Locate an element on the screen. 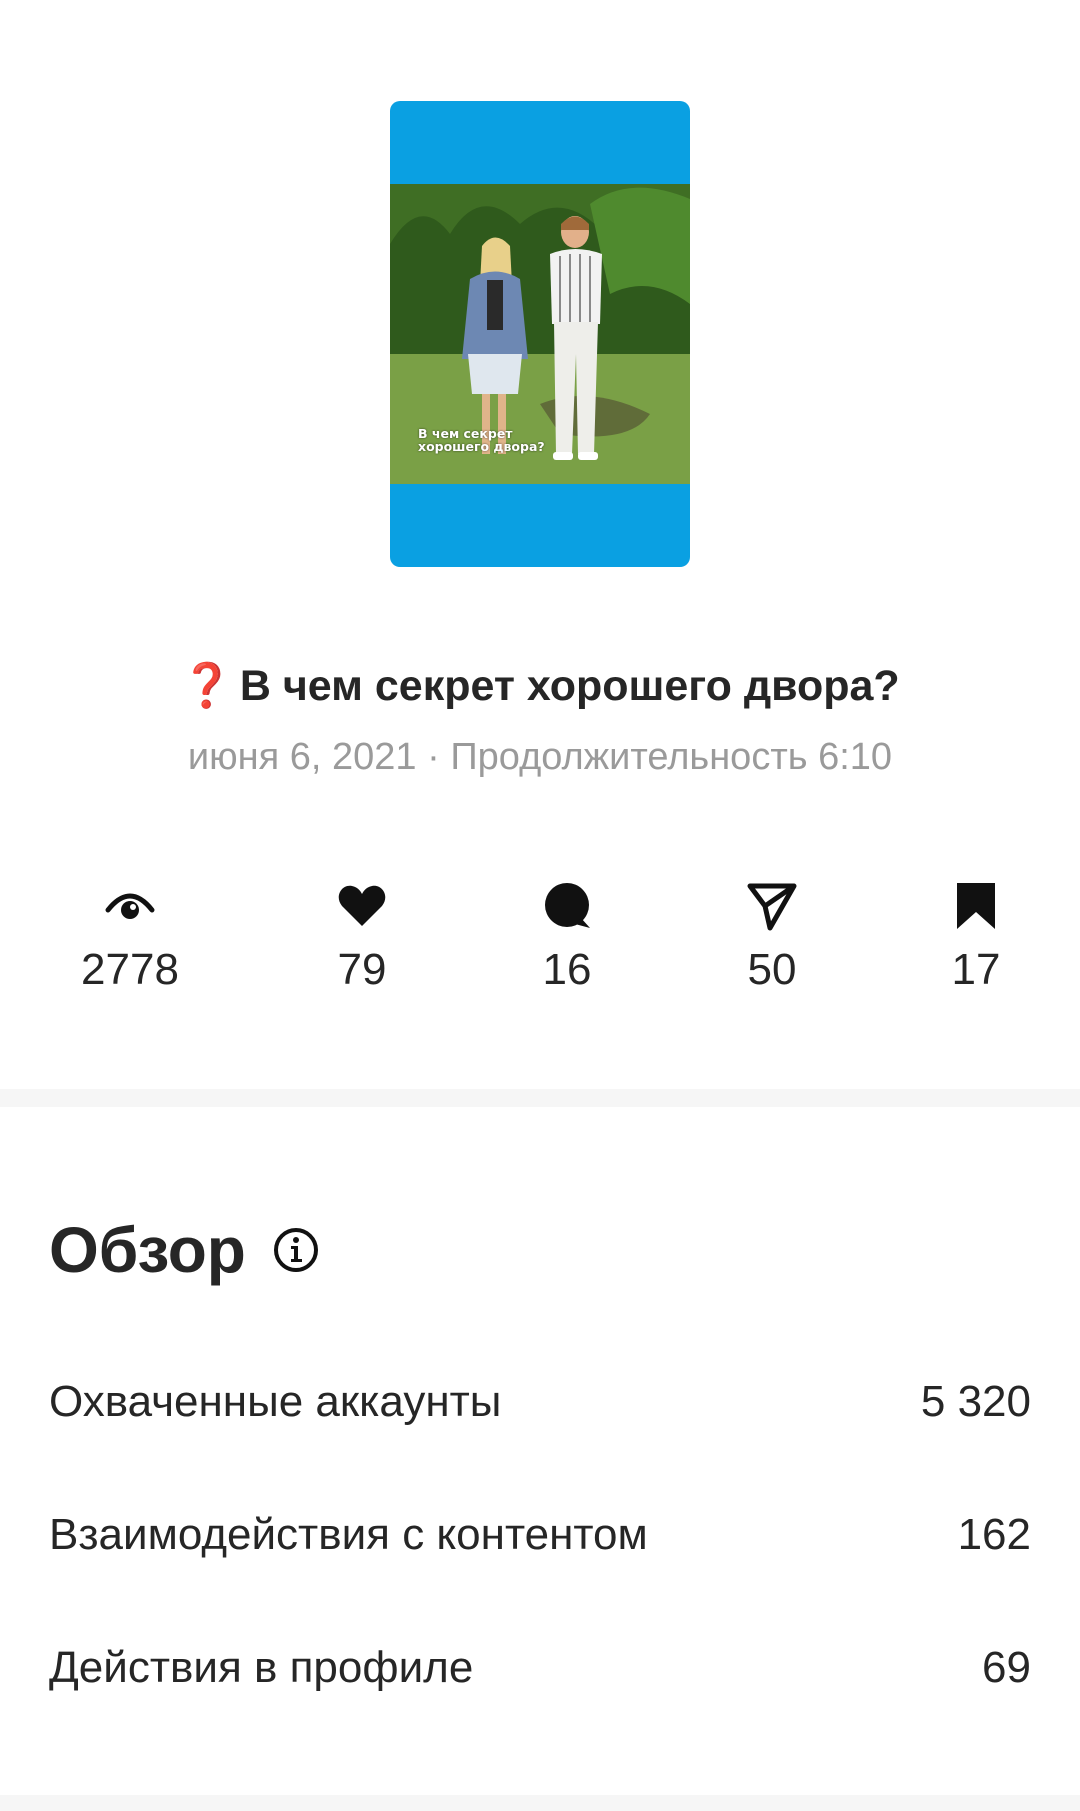 This screenshot has height=1811, width=1080. stat-comments: 16 is located at coordinates (567, 940).